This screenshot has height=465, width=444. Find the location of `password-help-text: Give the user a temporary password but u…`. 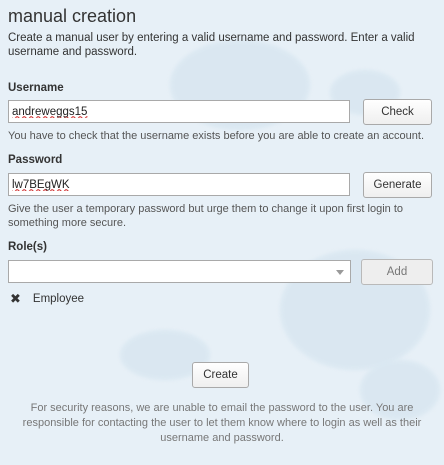

password-help-text: Give the user a temporary password but u… is located at coordinates (205, 216).